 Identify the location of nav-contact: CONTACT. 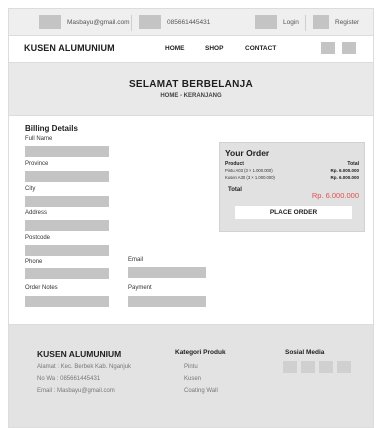
(260, 48).